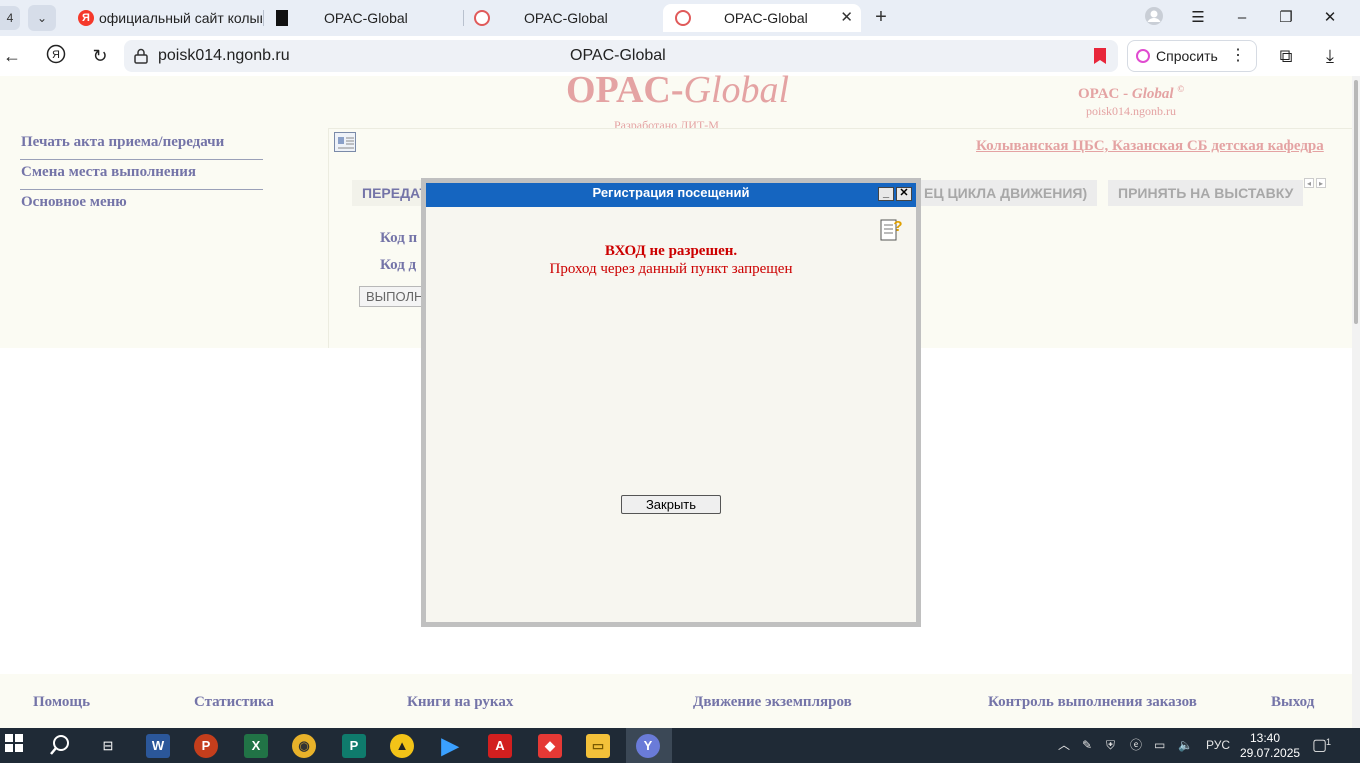 The image size is (1360, 771). Describe the element at coordinates (904, 194) in the screenshot. I see `dialog-close-icon: ✕` at that location.